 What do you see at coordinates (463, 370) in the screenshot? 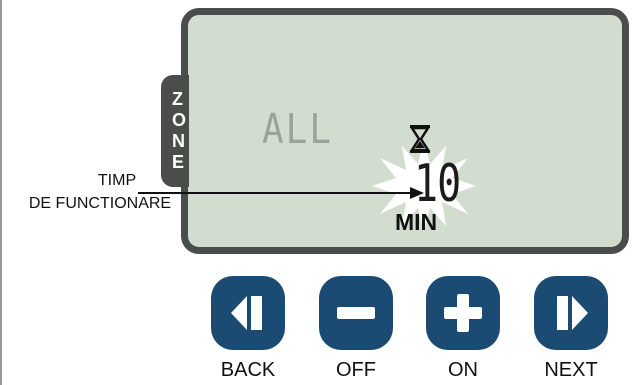
I see `on-button-label: ON` at bounding box center [463, 370].